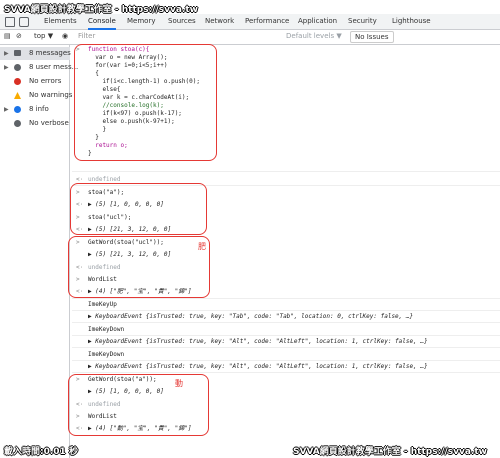 This screenshot has width=500, height=458. I want to click on tab-console: Console, so click(102, 22).